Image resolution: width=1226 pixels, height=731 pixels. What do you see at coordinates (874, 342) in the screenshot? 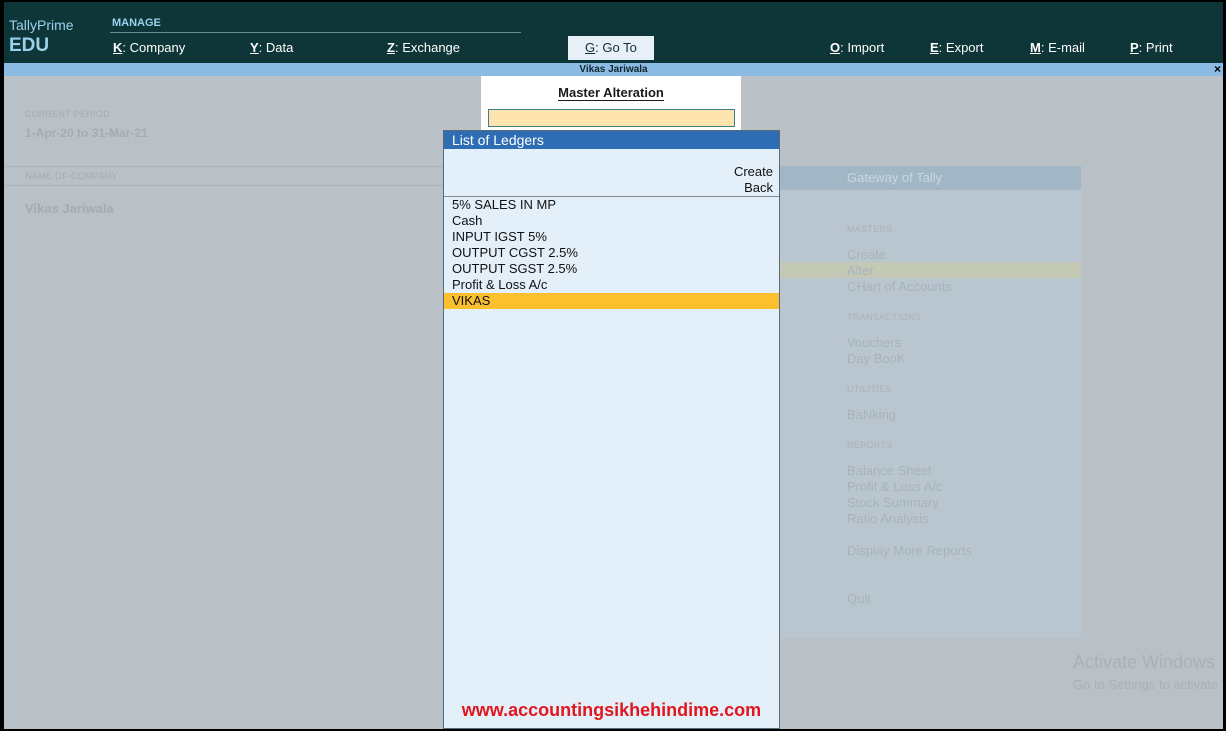
I see `gateway-item-vouchers: Vouchers` at bounding box center [874, 342].